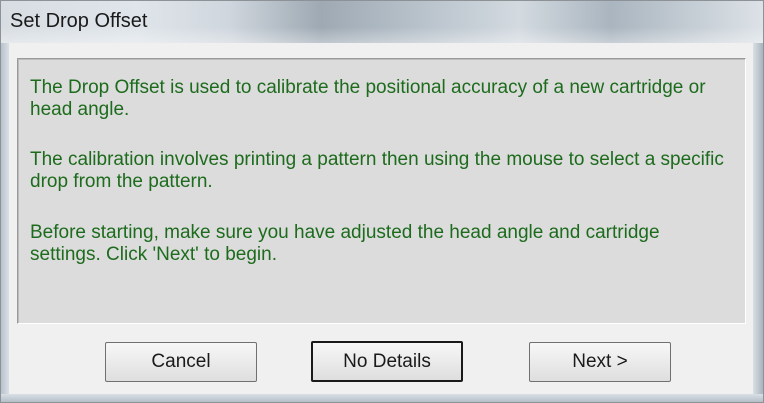 This screenshot has width=764, height=403. I want to click on window-title: Set Drop Offset, so click(79, 21).